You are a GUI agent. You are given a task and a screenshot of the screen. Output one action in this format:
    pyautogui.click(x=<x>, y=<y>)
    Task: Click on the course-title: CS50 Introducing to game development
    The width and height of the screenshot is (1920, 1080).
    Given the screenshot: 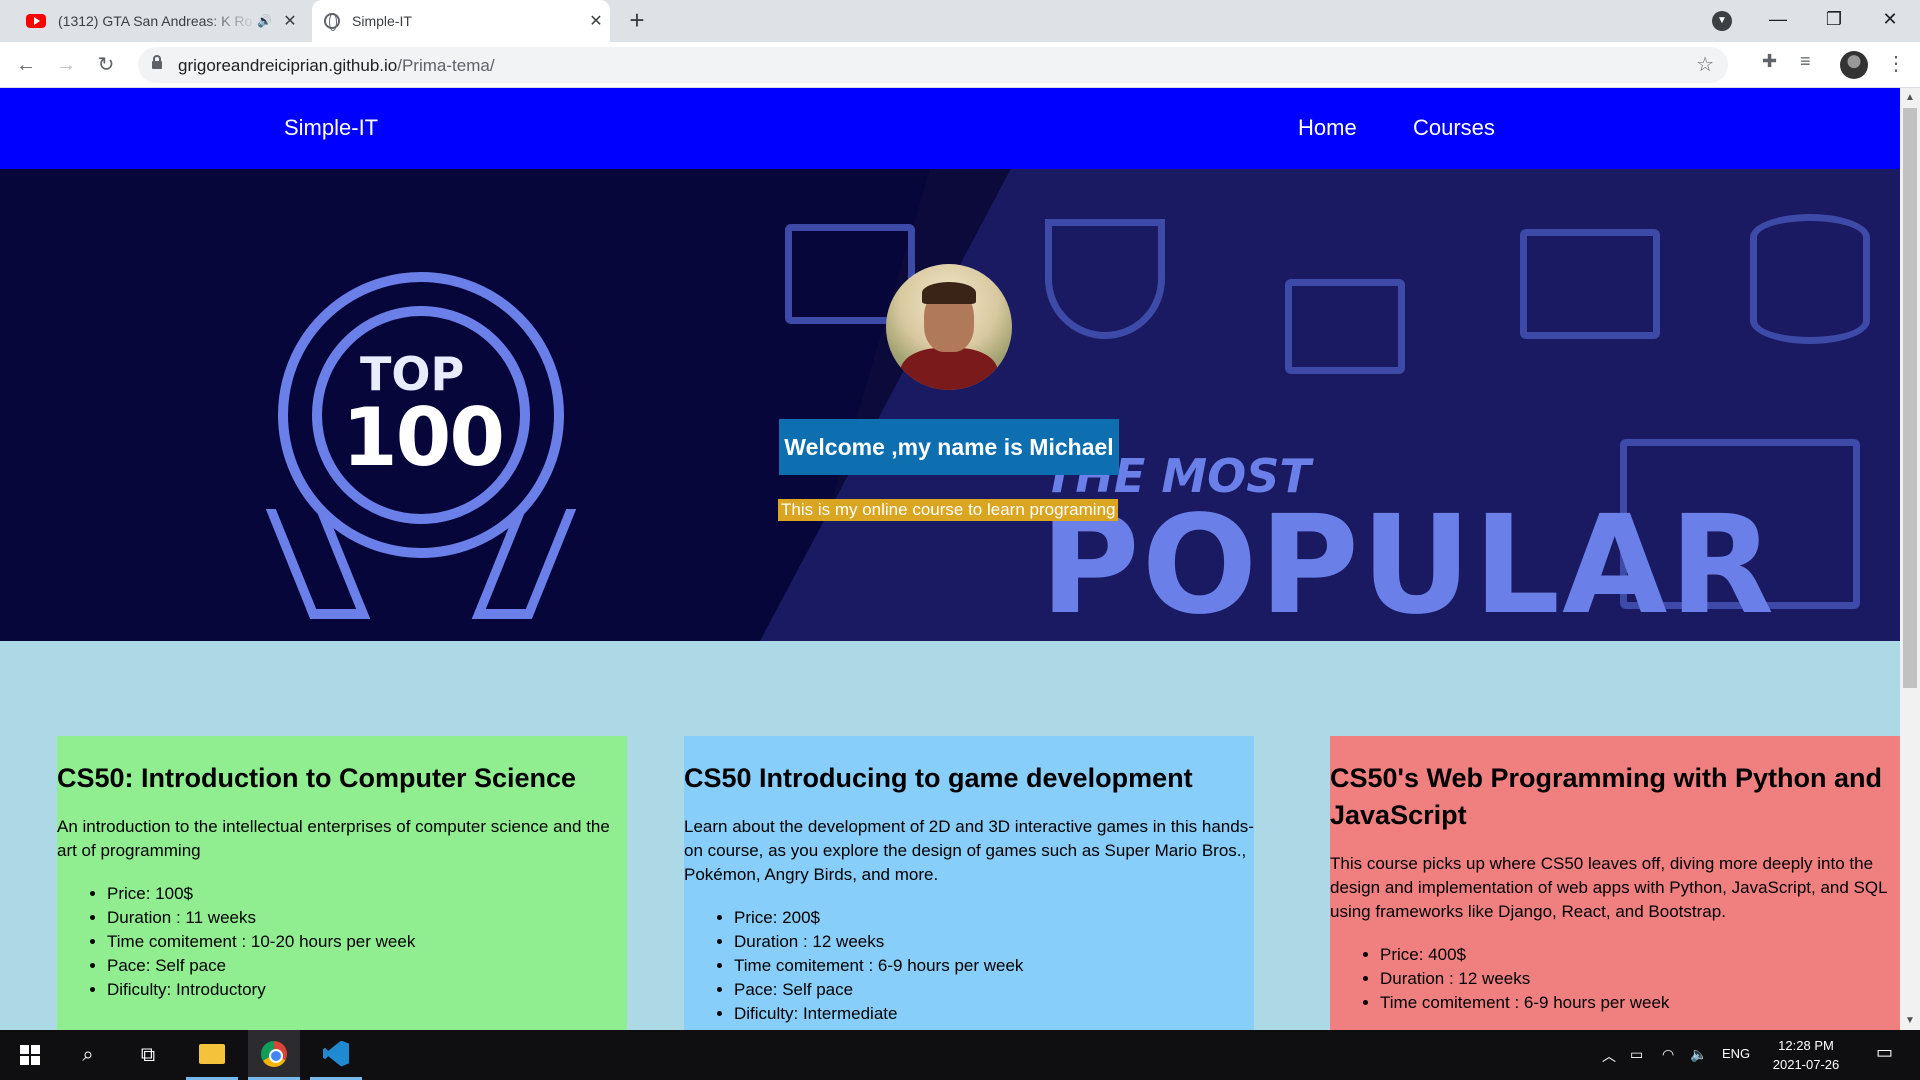 What is the action you would take?
    pyautogui.click(x=938, y=778)
    